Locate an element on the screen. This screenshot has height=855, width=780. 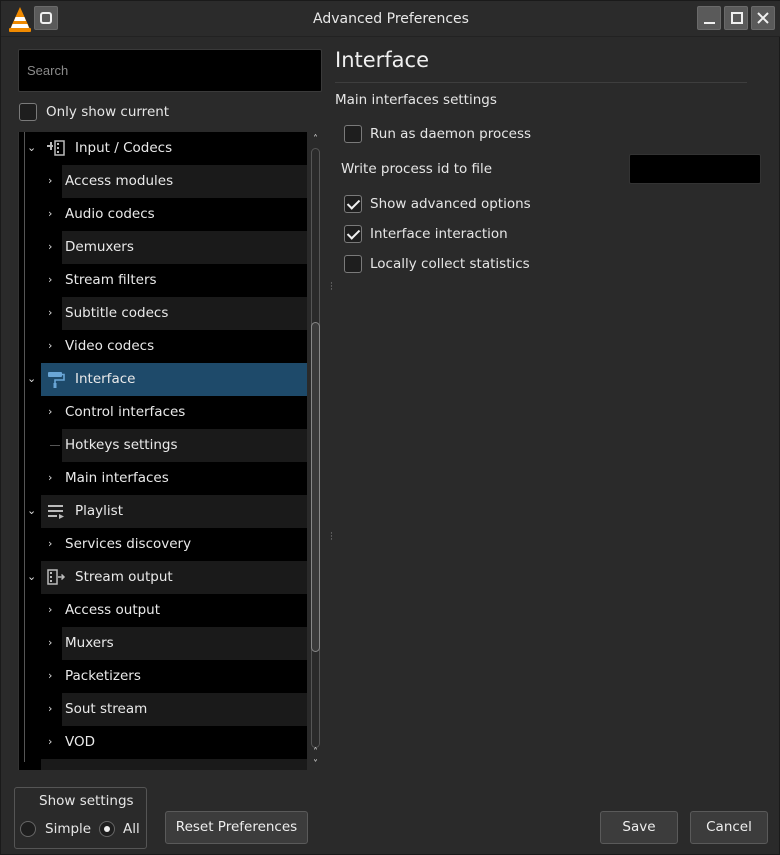
tree-item-partial is located at coordinates (163, 764).